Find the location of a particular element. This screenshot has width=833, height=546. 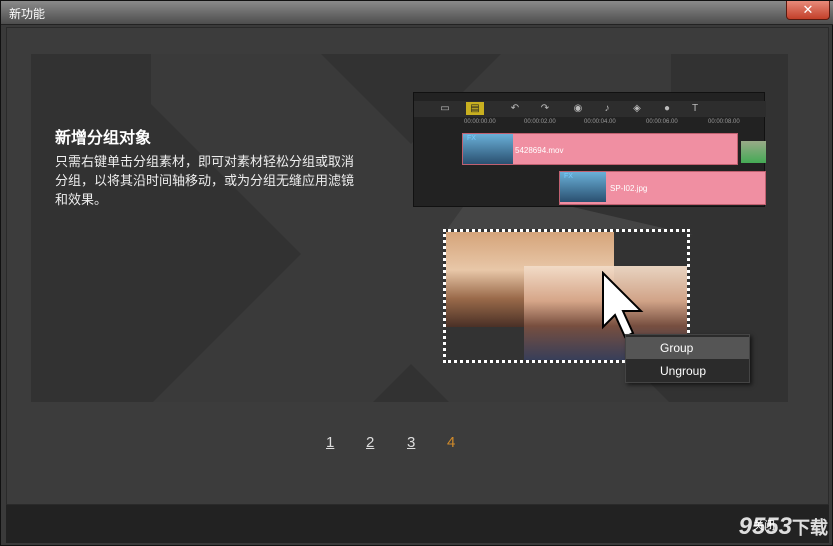

clip-name: 5428694.mov is located at coordinates (539, 150).